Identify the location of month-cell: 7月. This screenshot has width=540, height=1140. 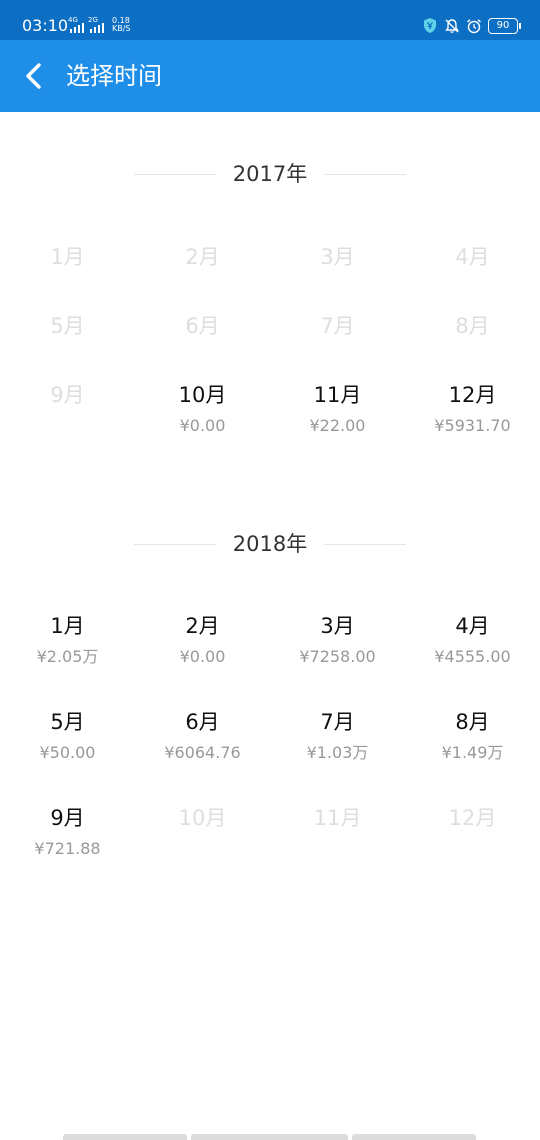
(337, 326).